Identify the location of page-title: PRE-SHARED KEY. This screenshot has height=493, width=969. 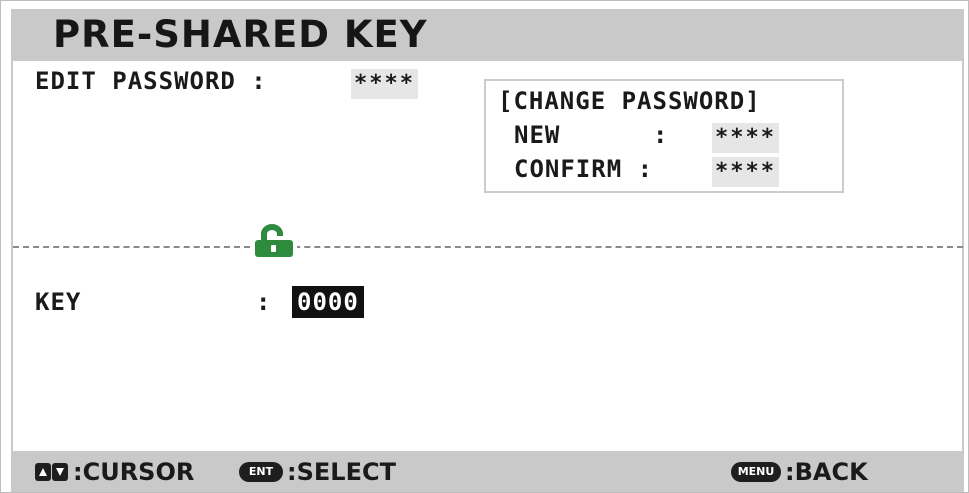
(240, 34).